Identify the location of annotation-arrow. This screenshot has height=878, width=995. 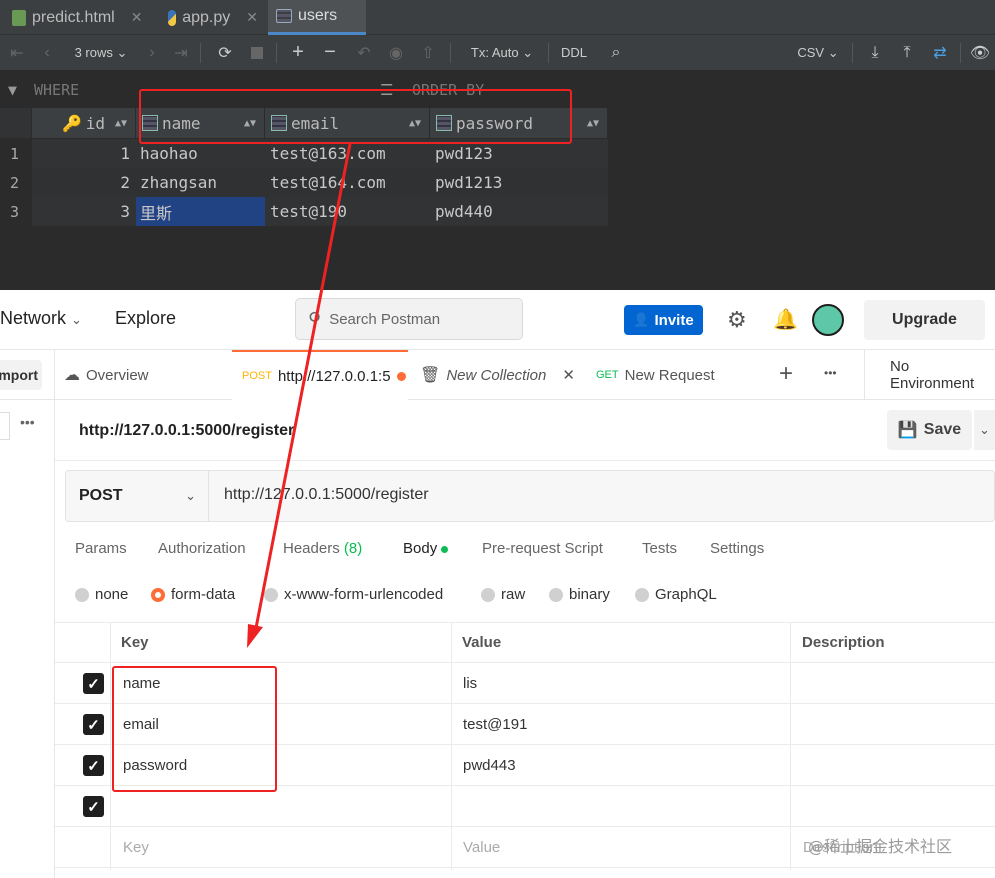
(299, 395).